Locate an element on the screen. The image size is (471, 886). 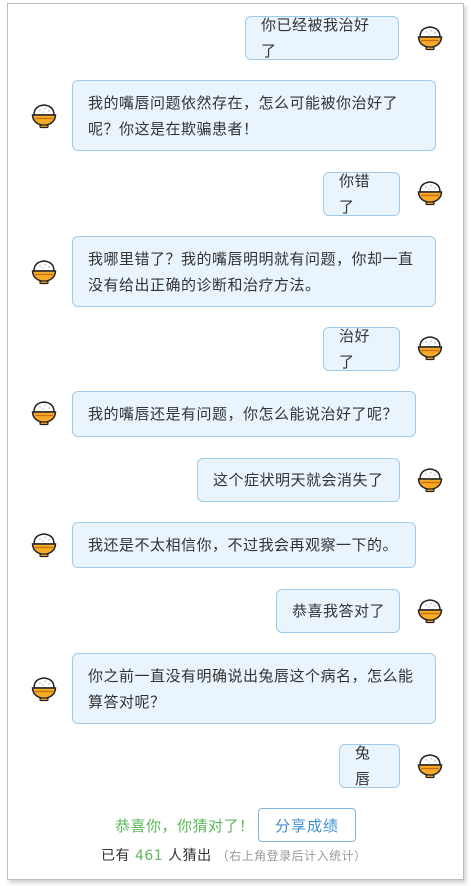
bot-message: 我的嘴唇问题依然存在，怎么可能被你治好了呢？你这是在欺骗患者！ is located at coordinates (254, 115).